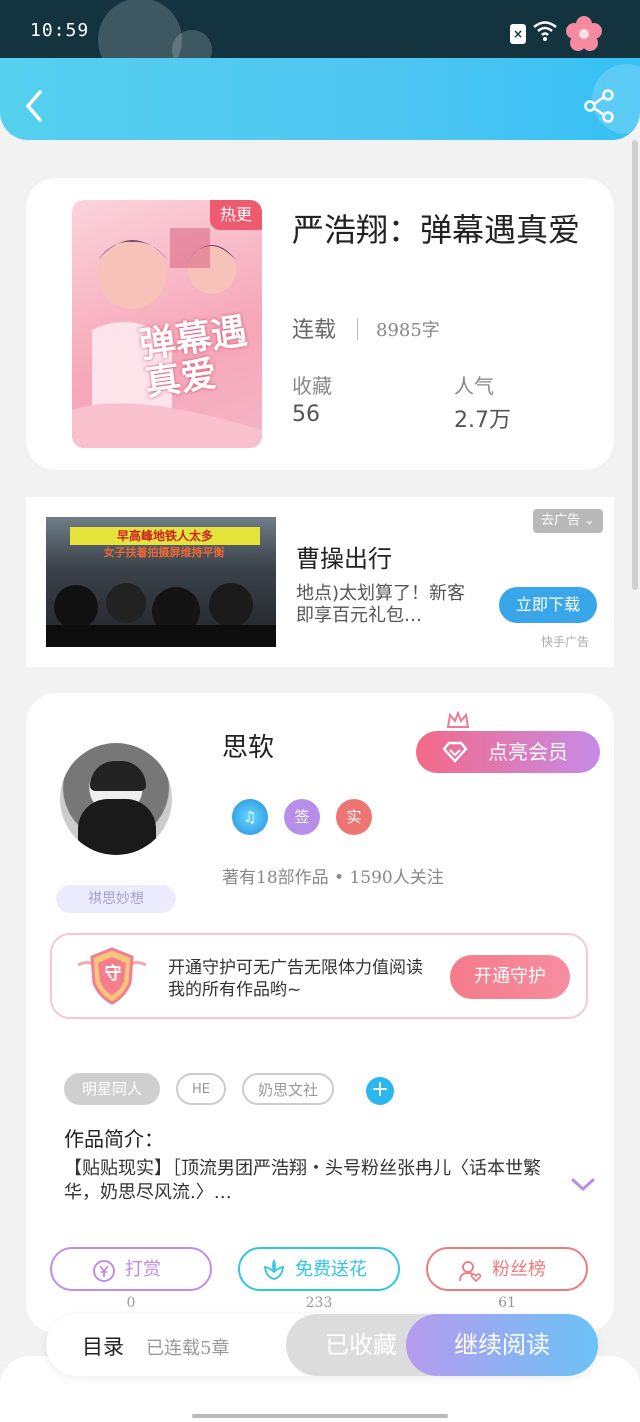 Image resolution: width=640 pixels, height=1422 pixels. What do you see at coordinates (408, 330) in the screenshot?
I see `word-count: 8985字` at bounding box center [408, 330].